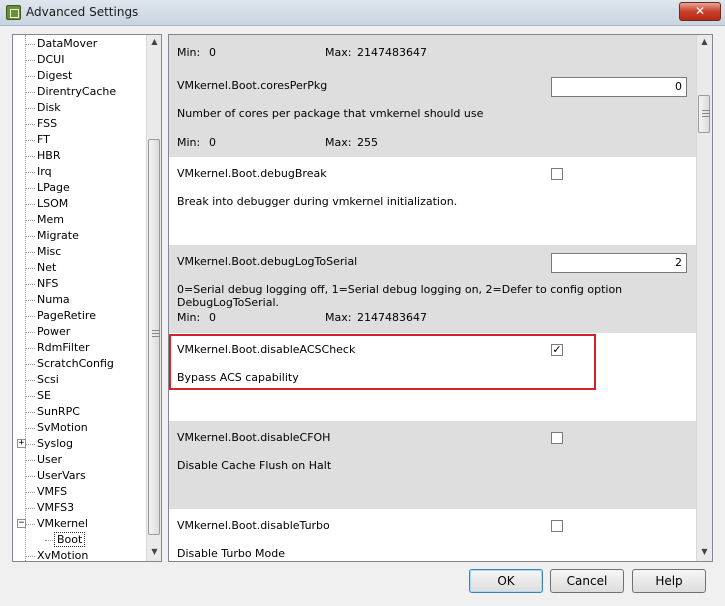 Image resolution: width=725 pixels, height=606 pixels. I want to click on tree-item-syslog: + Syslog, so click(80, 444).